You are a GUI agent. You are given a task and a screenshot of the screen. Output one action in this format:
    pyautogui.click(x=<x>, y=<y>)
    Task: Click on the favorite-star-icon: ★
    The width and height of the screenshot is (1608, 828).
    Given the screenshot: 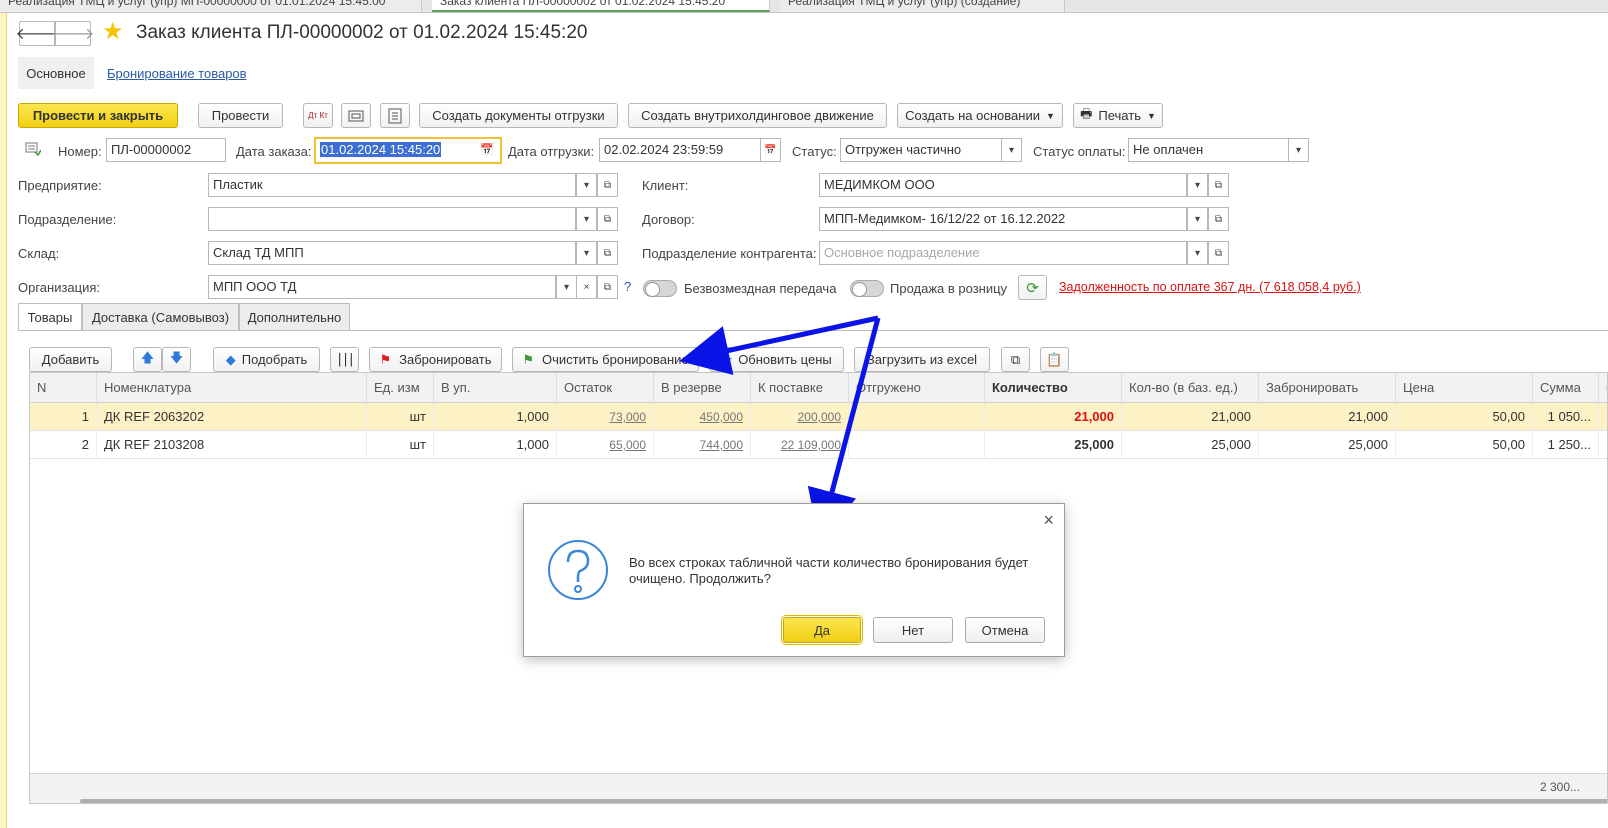 What is the action you would take?
    pyautogui.click(x=113, y=32)
    